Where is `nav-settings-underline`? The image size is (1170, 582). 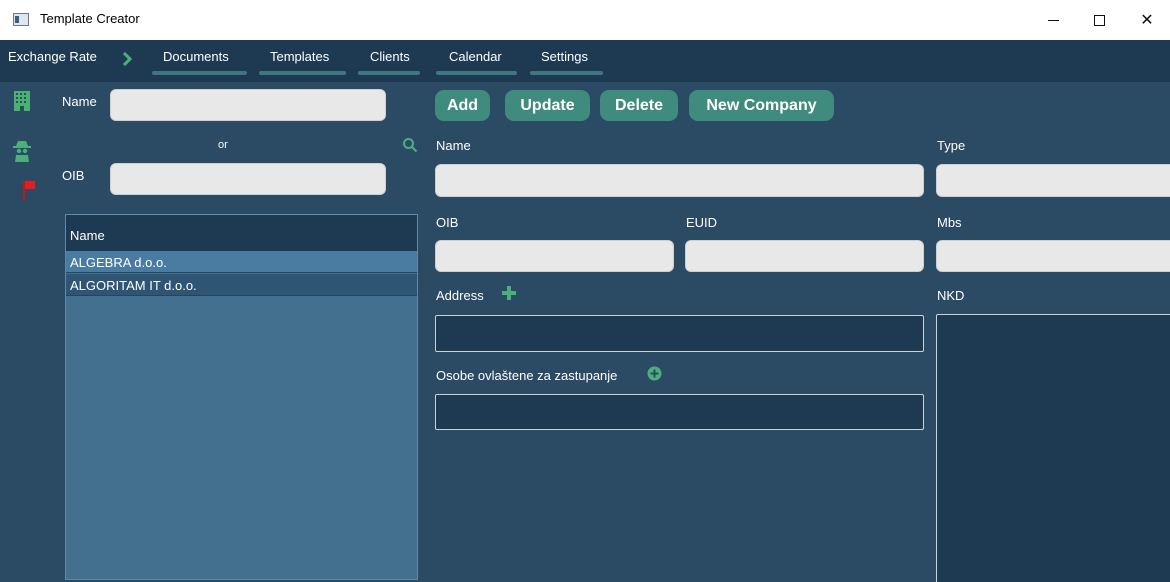 nav-settings-underline is located at coordinates (566, 73).